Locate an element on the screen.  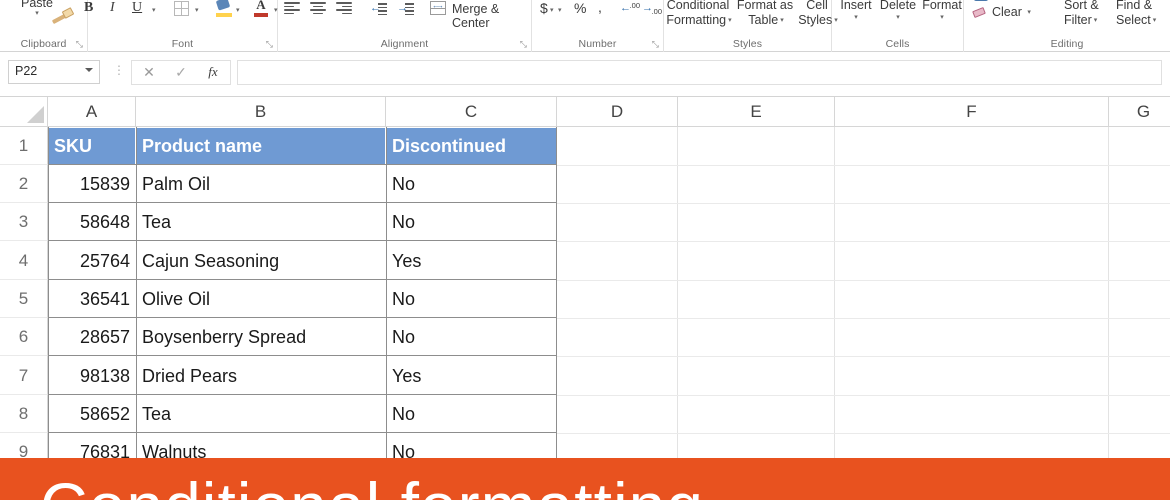
cell-a1: SKU is located at coordinates (92, 146).